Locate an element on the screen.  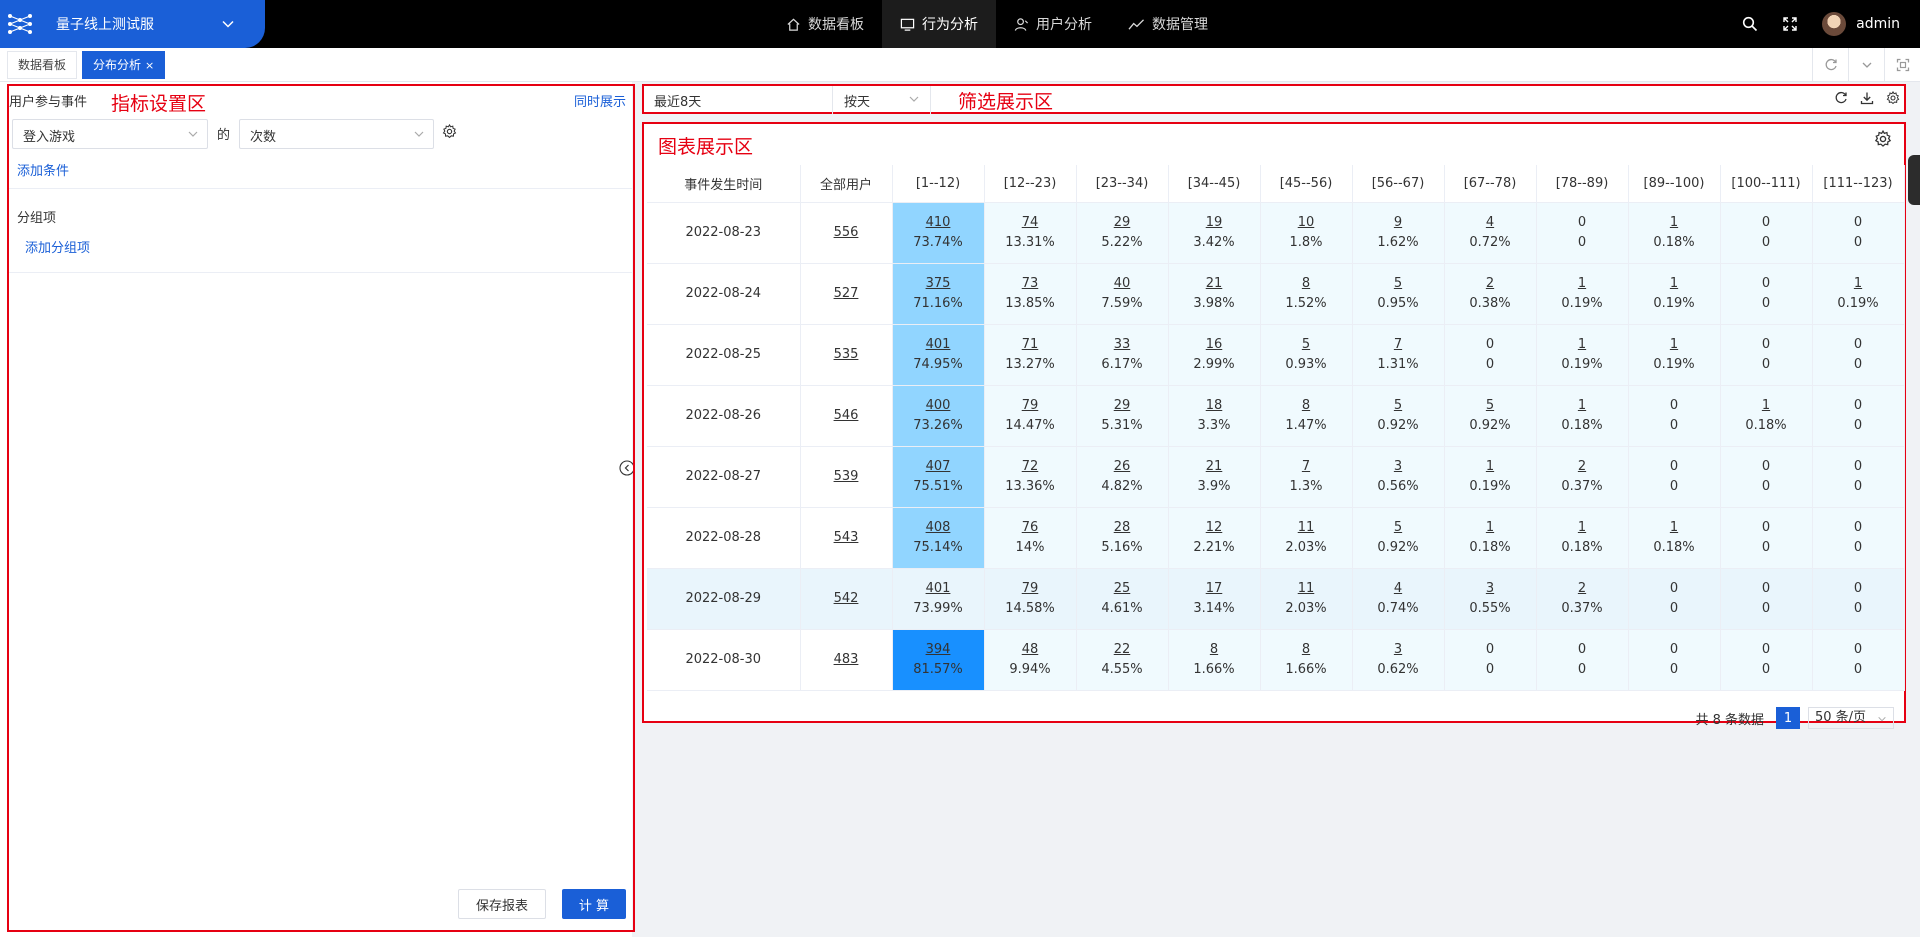
refresh-tab-icon is located at coordinates (1830, 65).